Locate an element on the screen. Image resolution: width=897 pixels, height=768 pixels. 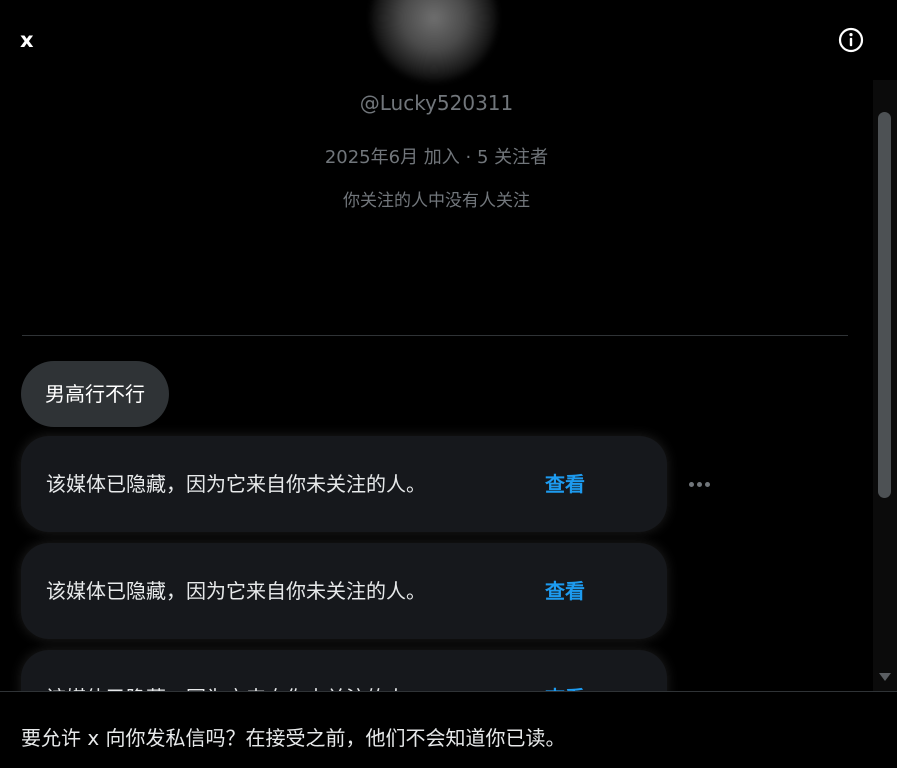
scrollbar is located at coordinates (885, 385).